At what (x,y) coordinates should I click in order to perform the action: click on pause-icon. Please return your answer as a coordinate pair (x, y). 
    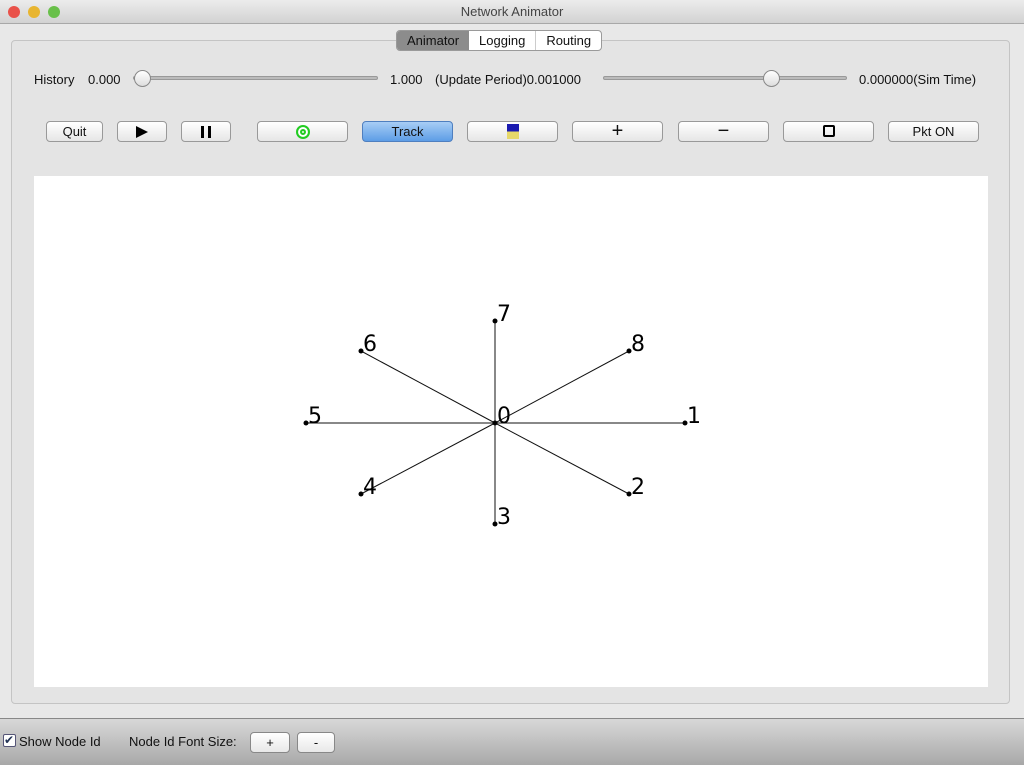
    Looking at the image, I should click on (206, 132).